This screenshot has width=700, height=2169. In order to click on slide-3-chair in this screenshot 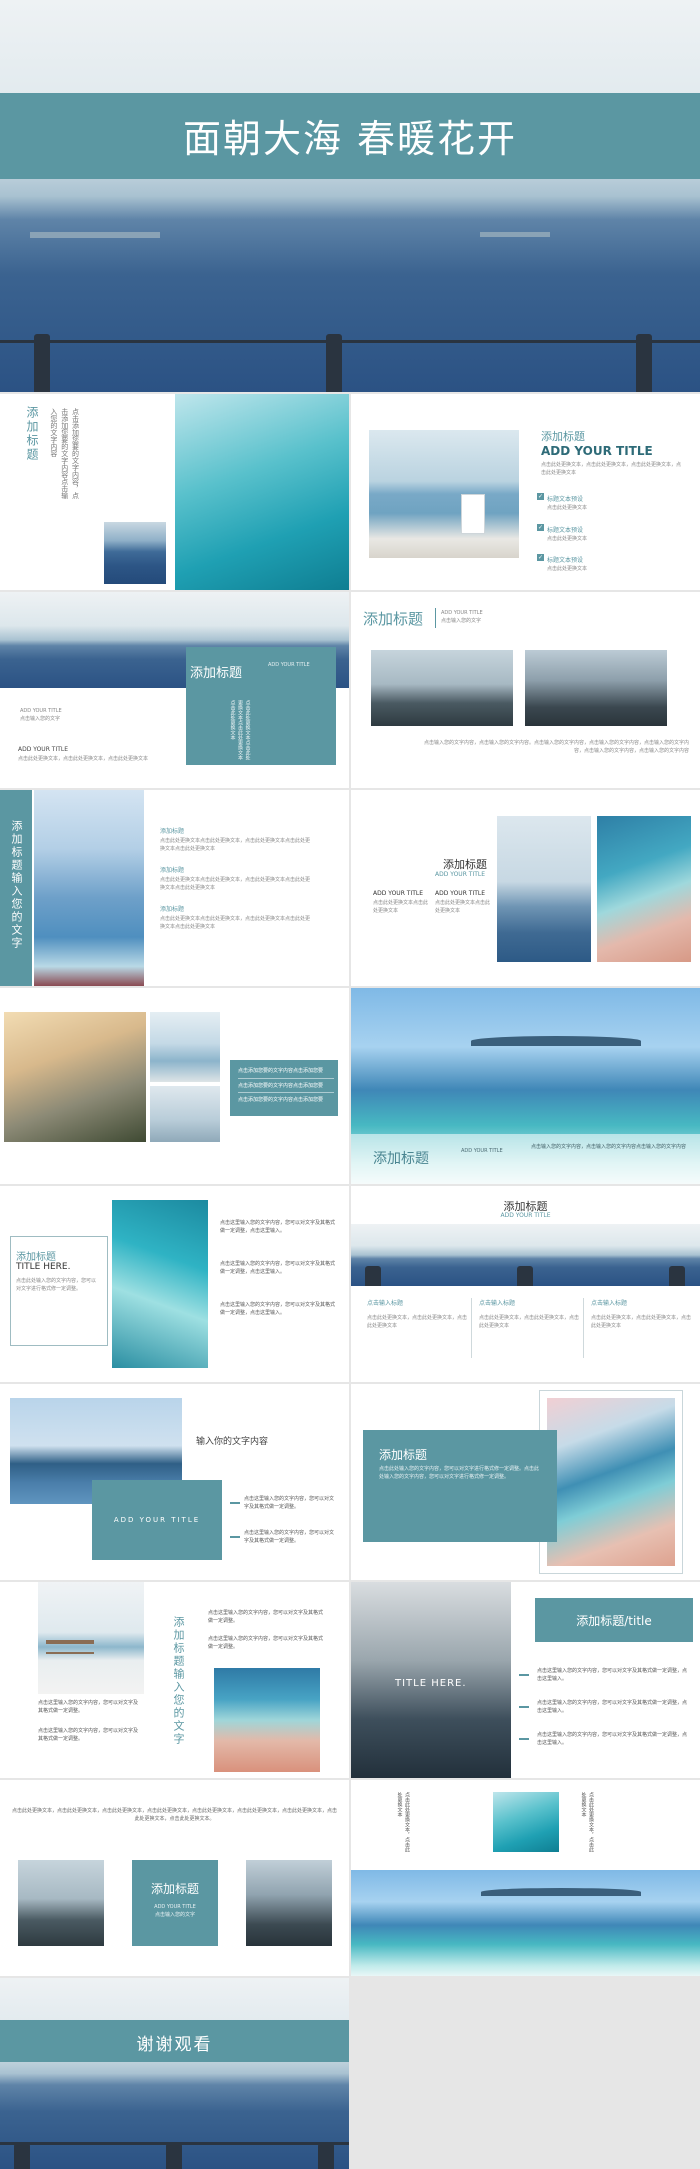, I will do `click(473, 514)`.